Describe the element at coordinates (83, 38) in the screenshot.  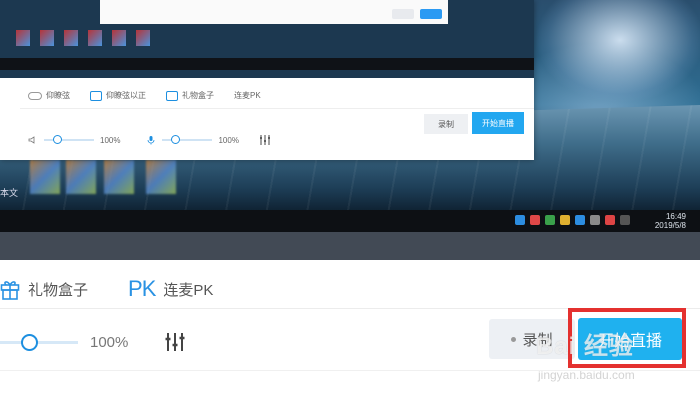
I see `mini-desktop-icons` at that location.